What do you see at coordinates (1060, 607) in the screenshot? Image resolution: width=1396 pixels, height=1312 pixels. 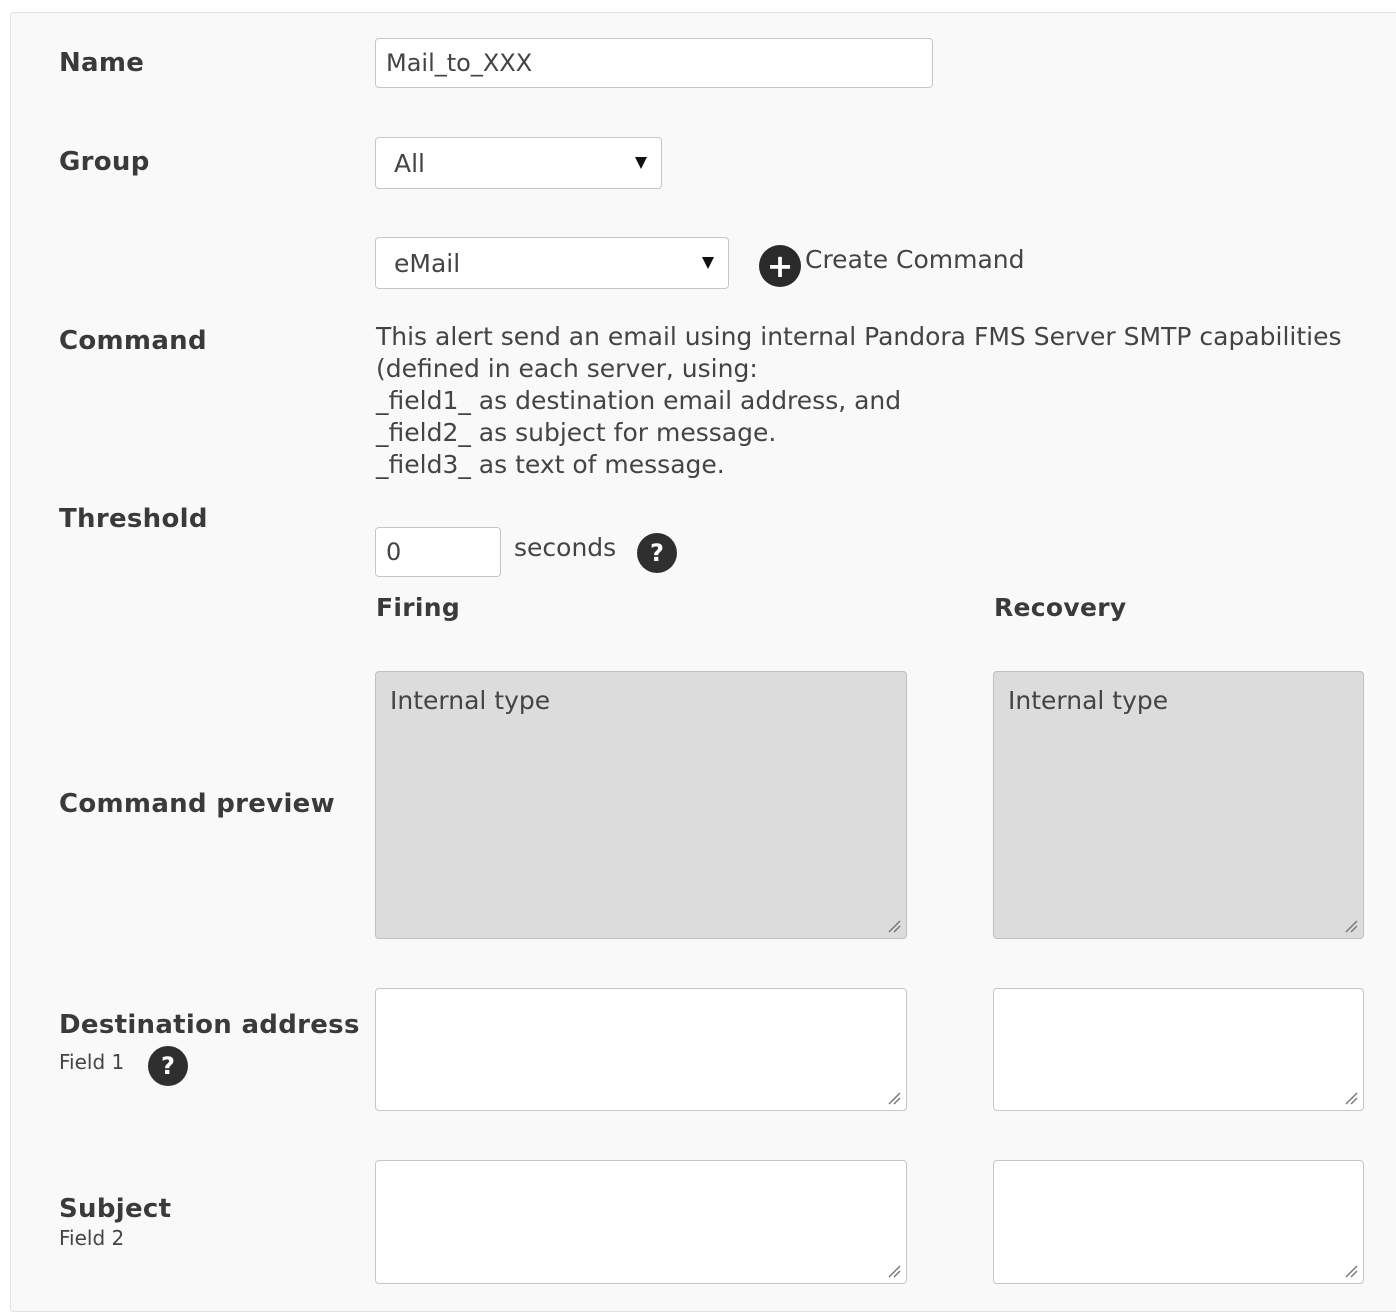 I see `recovery-column-header: Recovery` at bounding box center [1060, 607].